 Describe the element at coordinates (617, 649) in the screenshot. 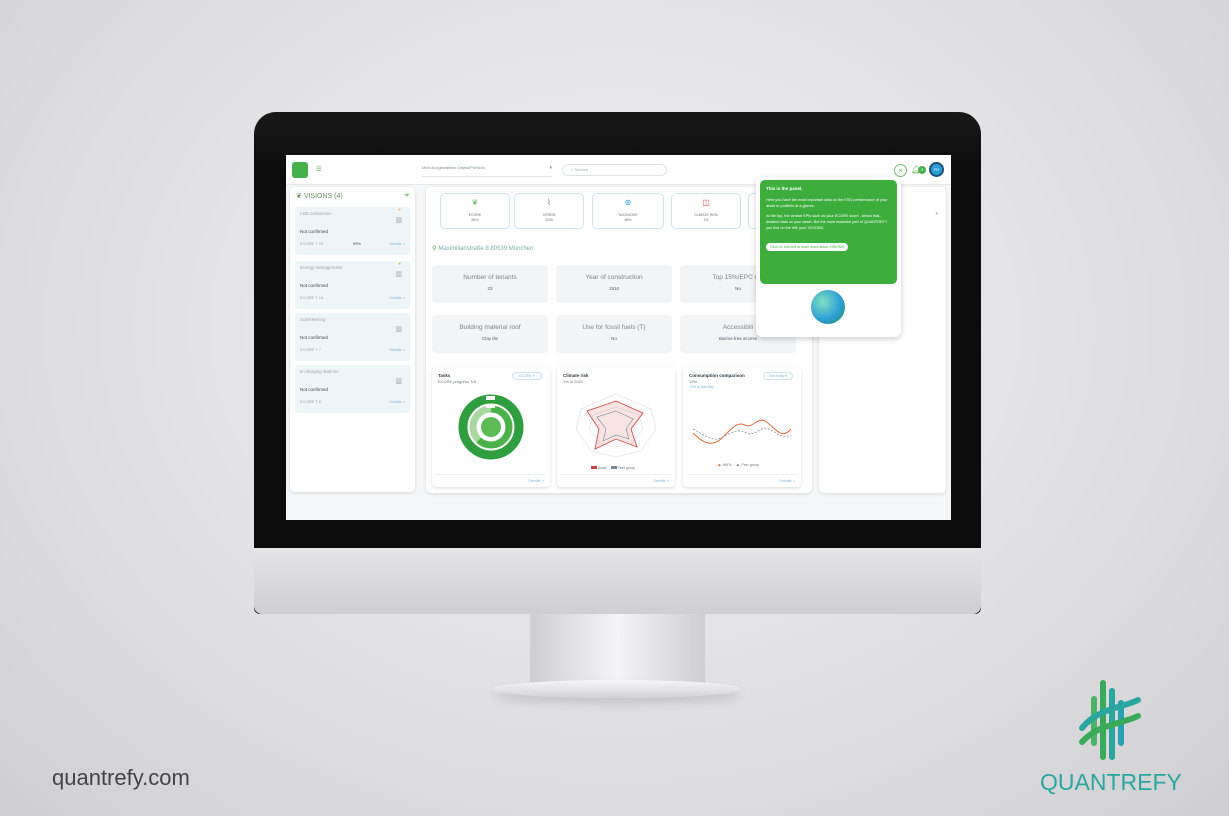

I see `monitor-stand-neck` at that location.